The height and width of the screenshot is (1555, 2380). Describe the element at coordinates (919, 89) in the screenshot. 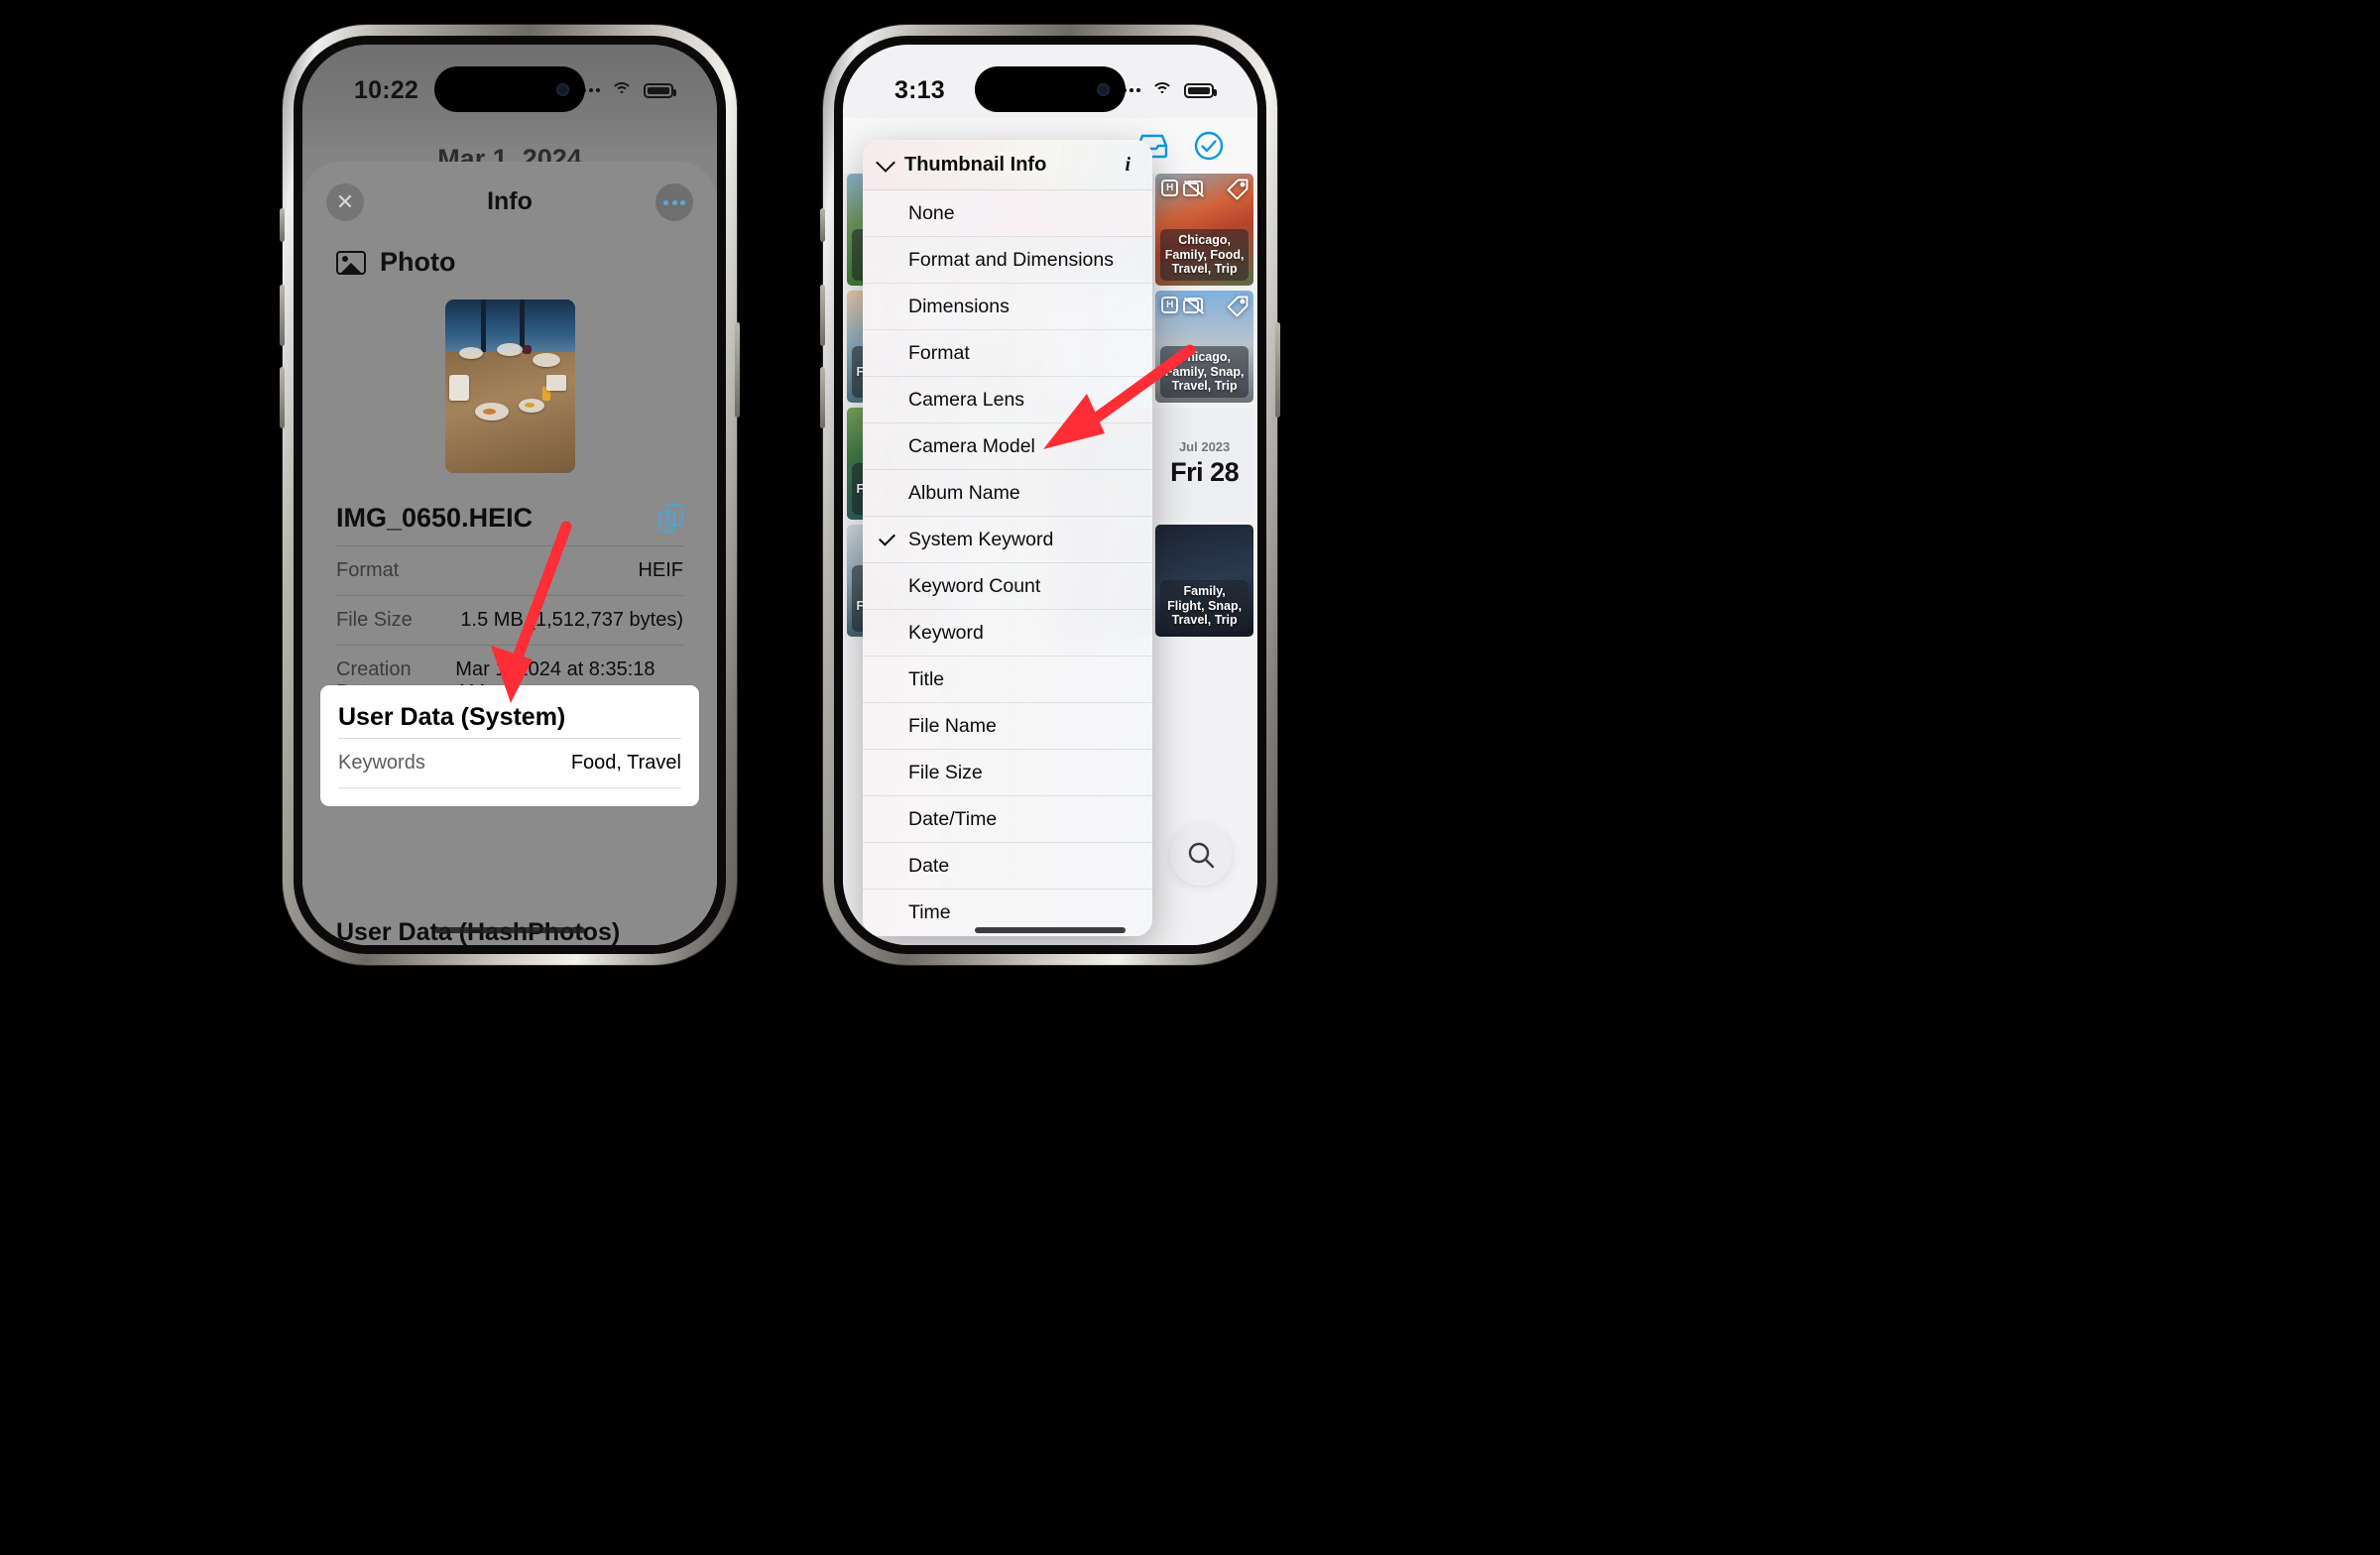

I see `status-time: 3:13` at that location.